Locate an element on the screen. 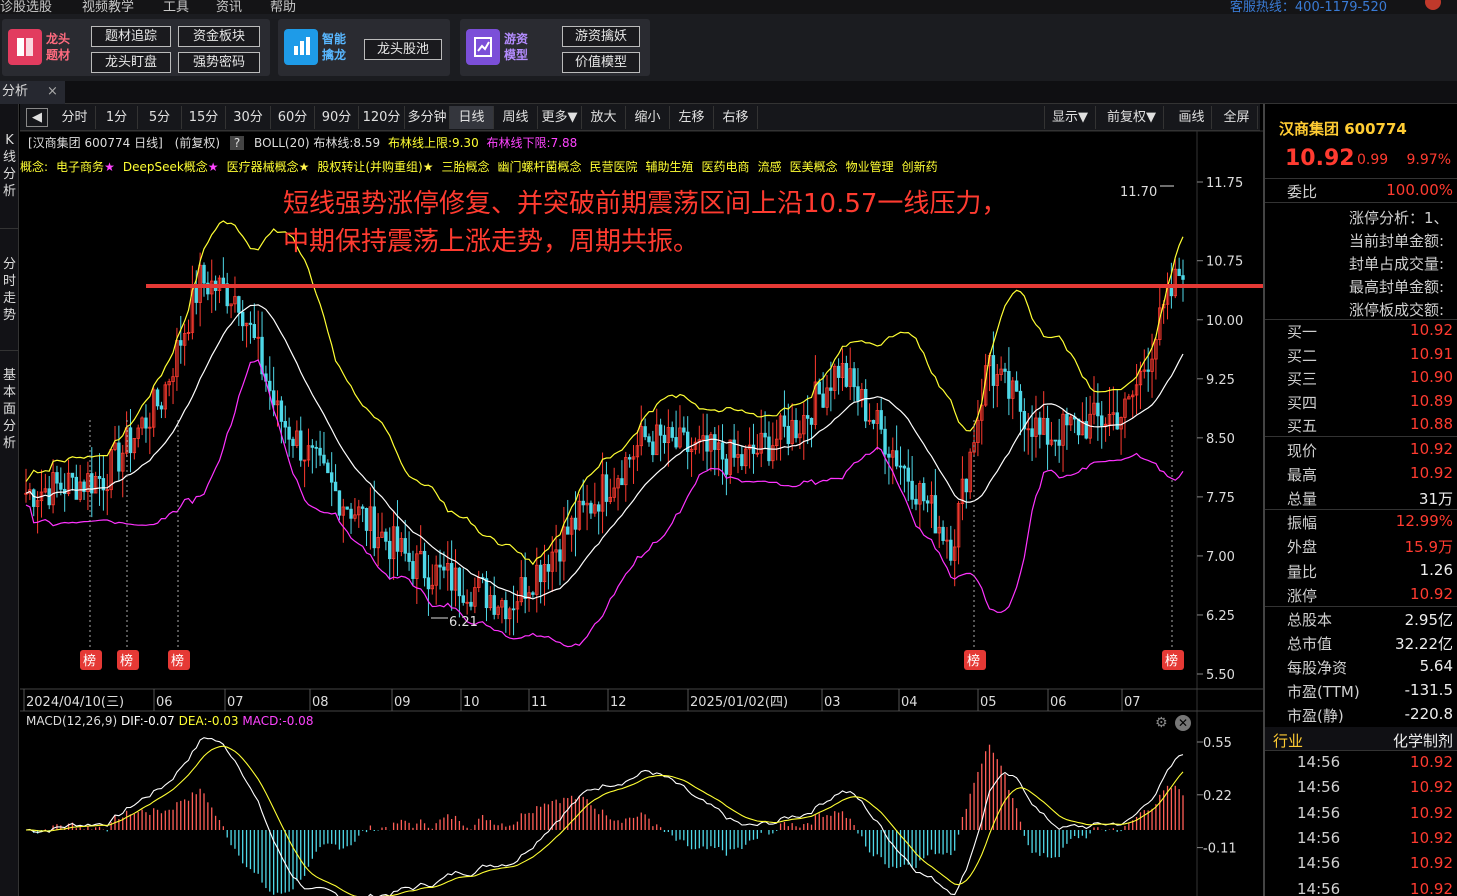 Image resolution: width=1457 pixels, height=896 pixels. date-tick-label: 11 is located at coordinates (539, 702).